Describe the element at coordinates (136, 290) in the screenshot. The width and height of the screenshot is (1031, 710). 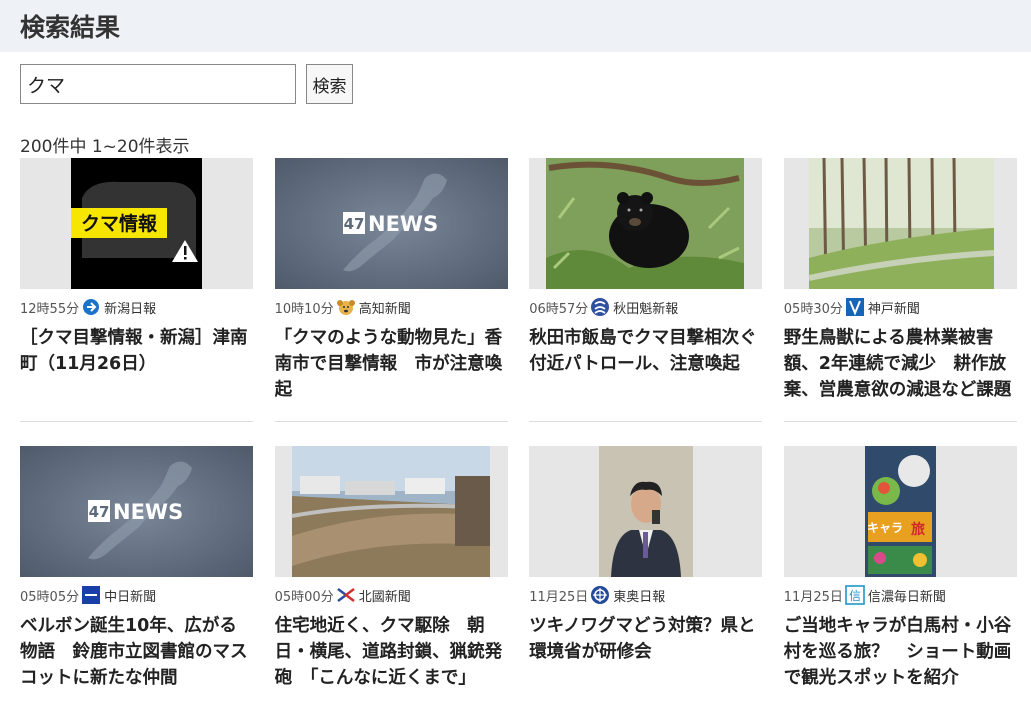
I see `result-card: クマ情報 12時55分 新潟日報 ［クマ目撃情報・新潟］津南町（11月26日）` at that location.